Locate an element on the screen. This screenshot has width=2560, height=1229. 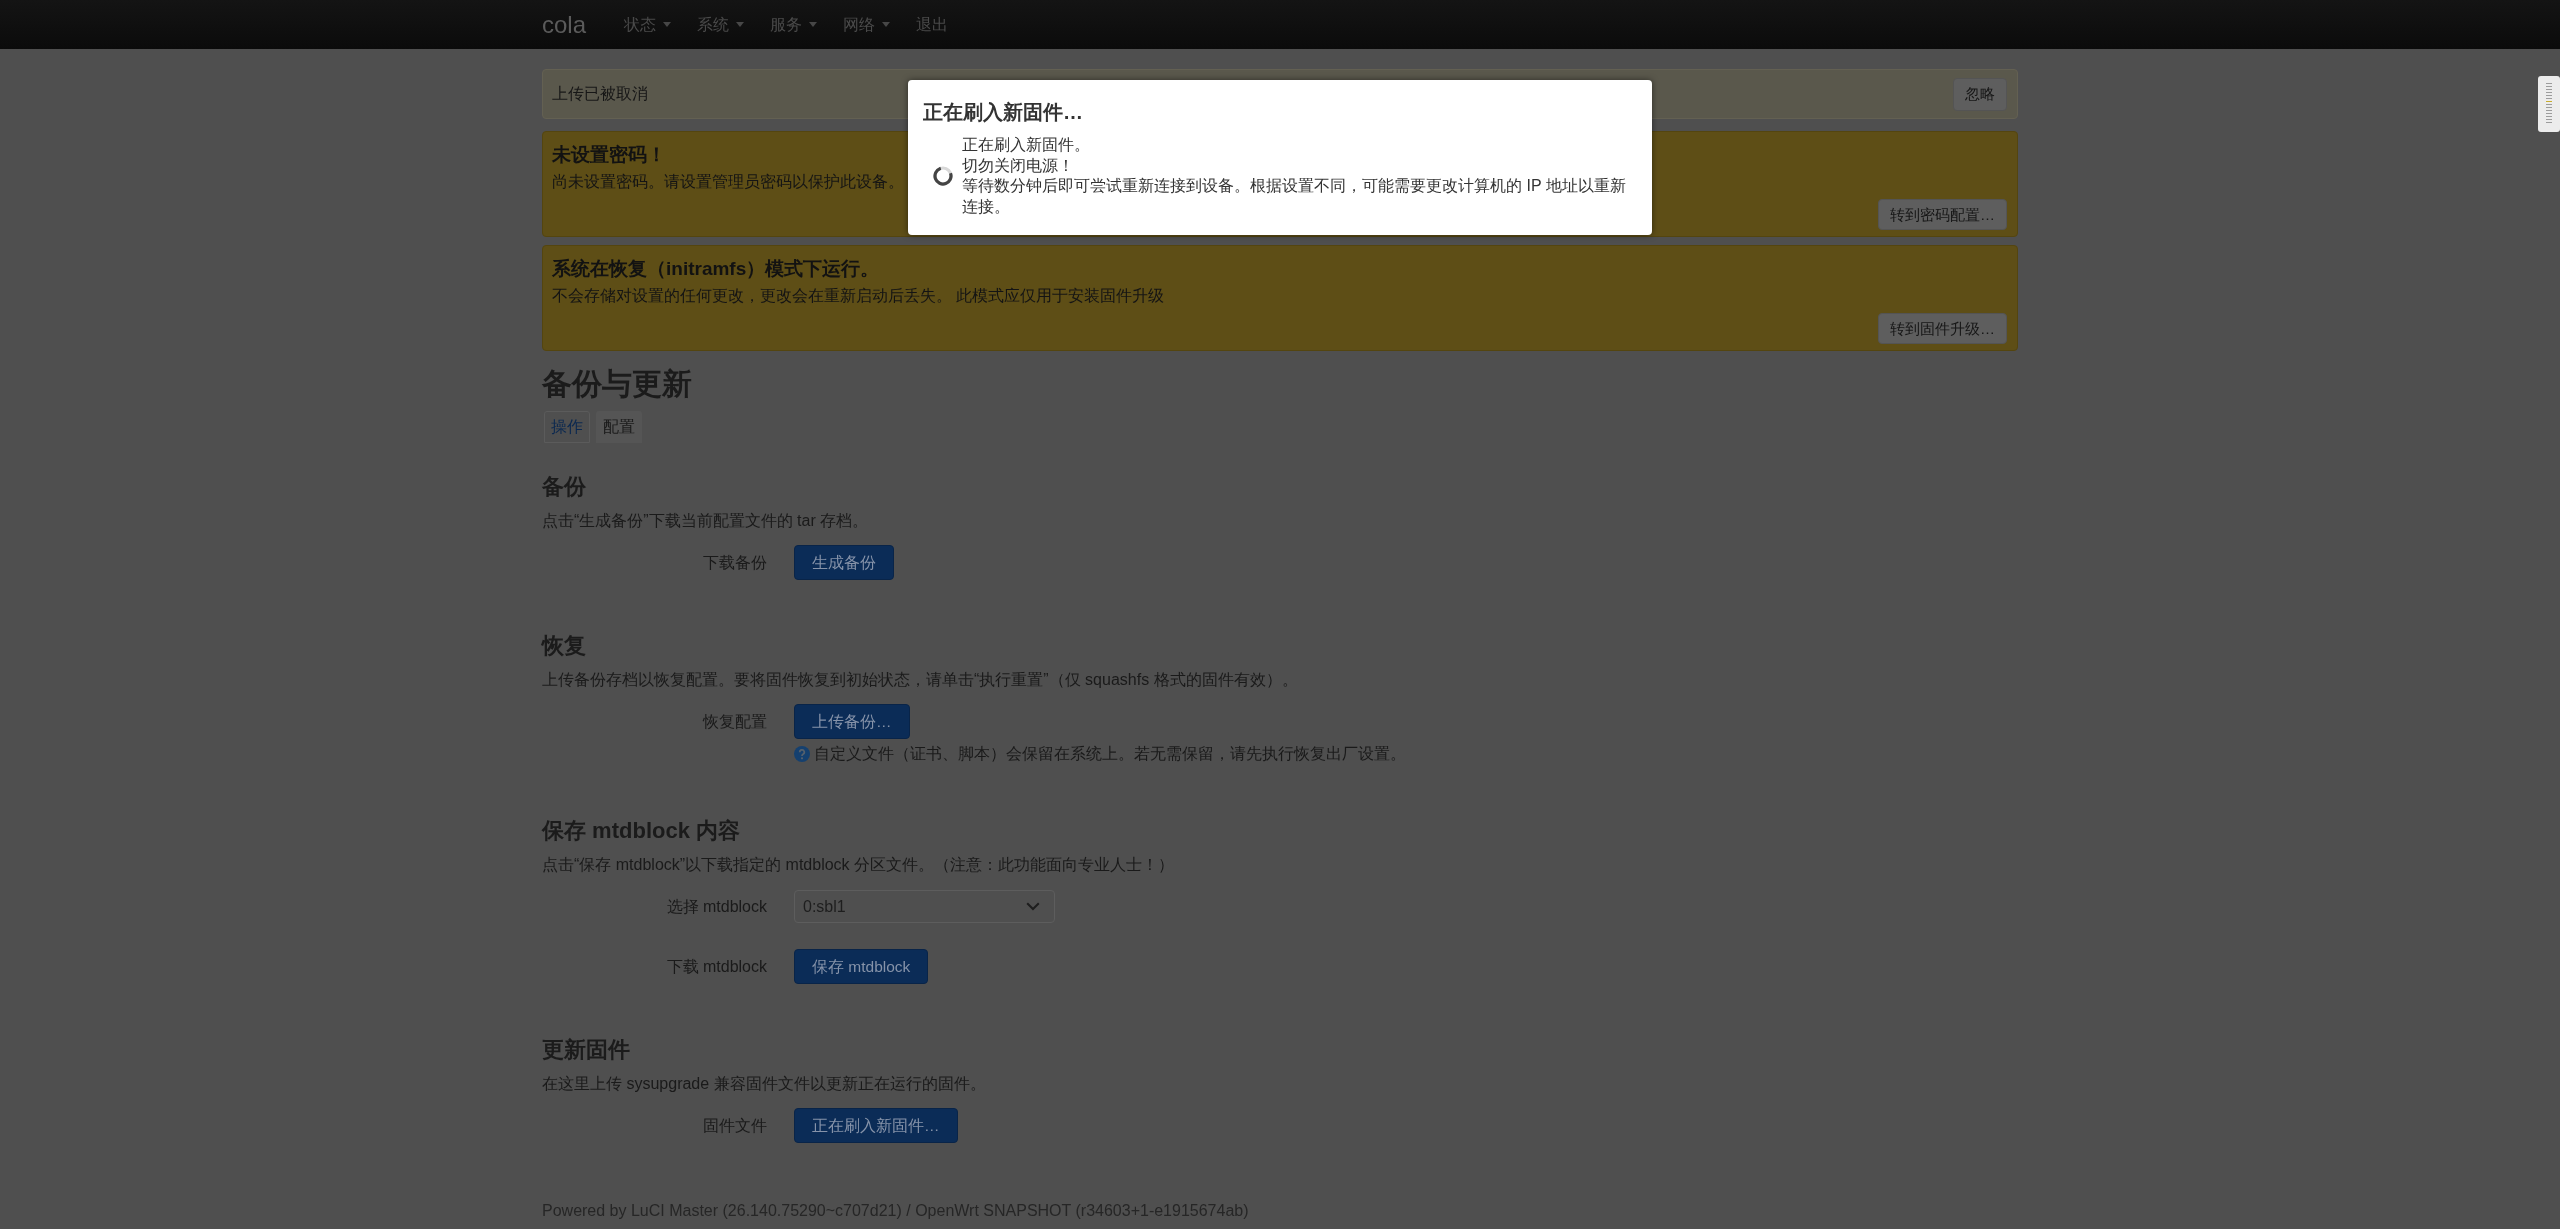
warning-text: 不会存储对设置的任何更改，更改会在重新启动后丢失。 此模式应仅用于安装固件升级 is located at coordinates (858, 296).